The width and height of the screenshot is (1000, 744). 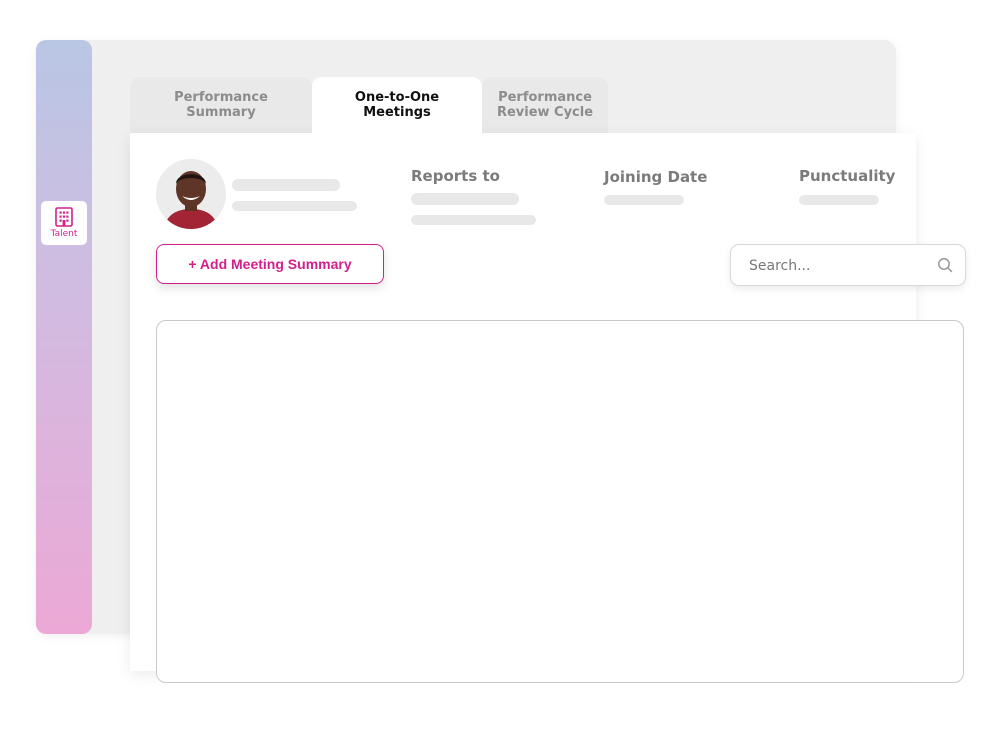 What do you see at coordinates (286, 185) in the screenshot?
I see `name-placeholder` at bounding box center [286, 185].